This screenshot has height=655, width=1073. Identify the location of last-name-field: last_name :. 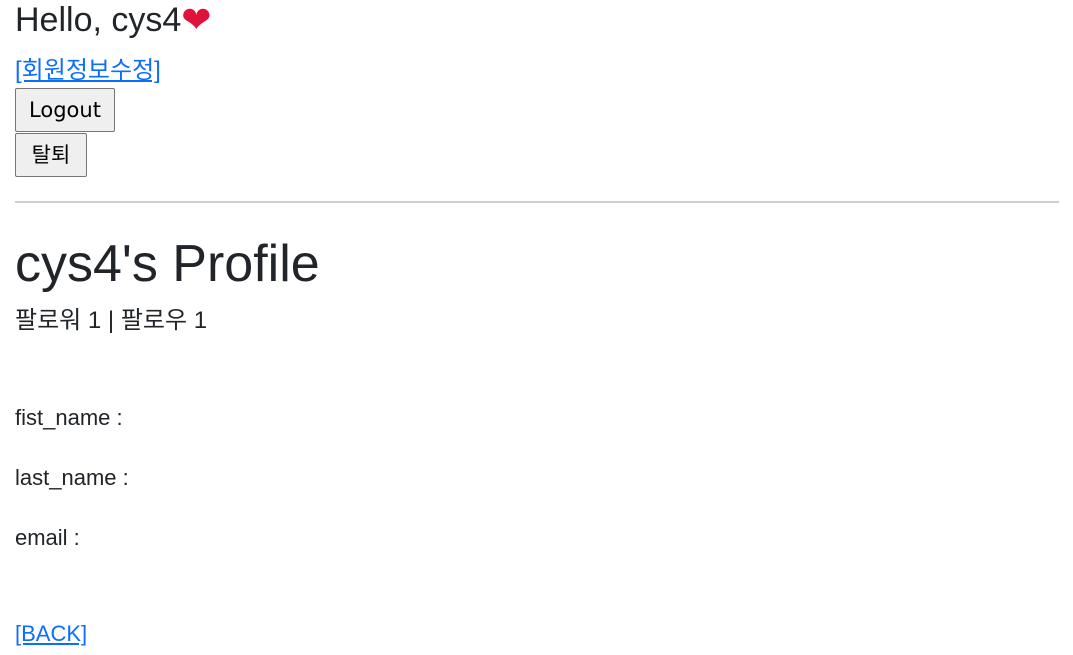
(72, 477).